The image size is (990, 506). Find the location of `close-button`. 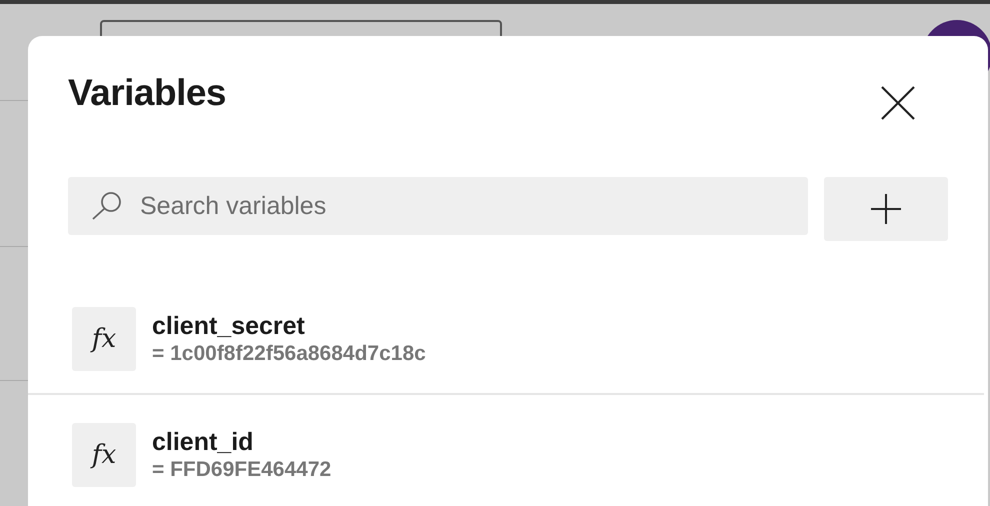

close-button is located at coordinates (898, 103).